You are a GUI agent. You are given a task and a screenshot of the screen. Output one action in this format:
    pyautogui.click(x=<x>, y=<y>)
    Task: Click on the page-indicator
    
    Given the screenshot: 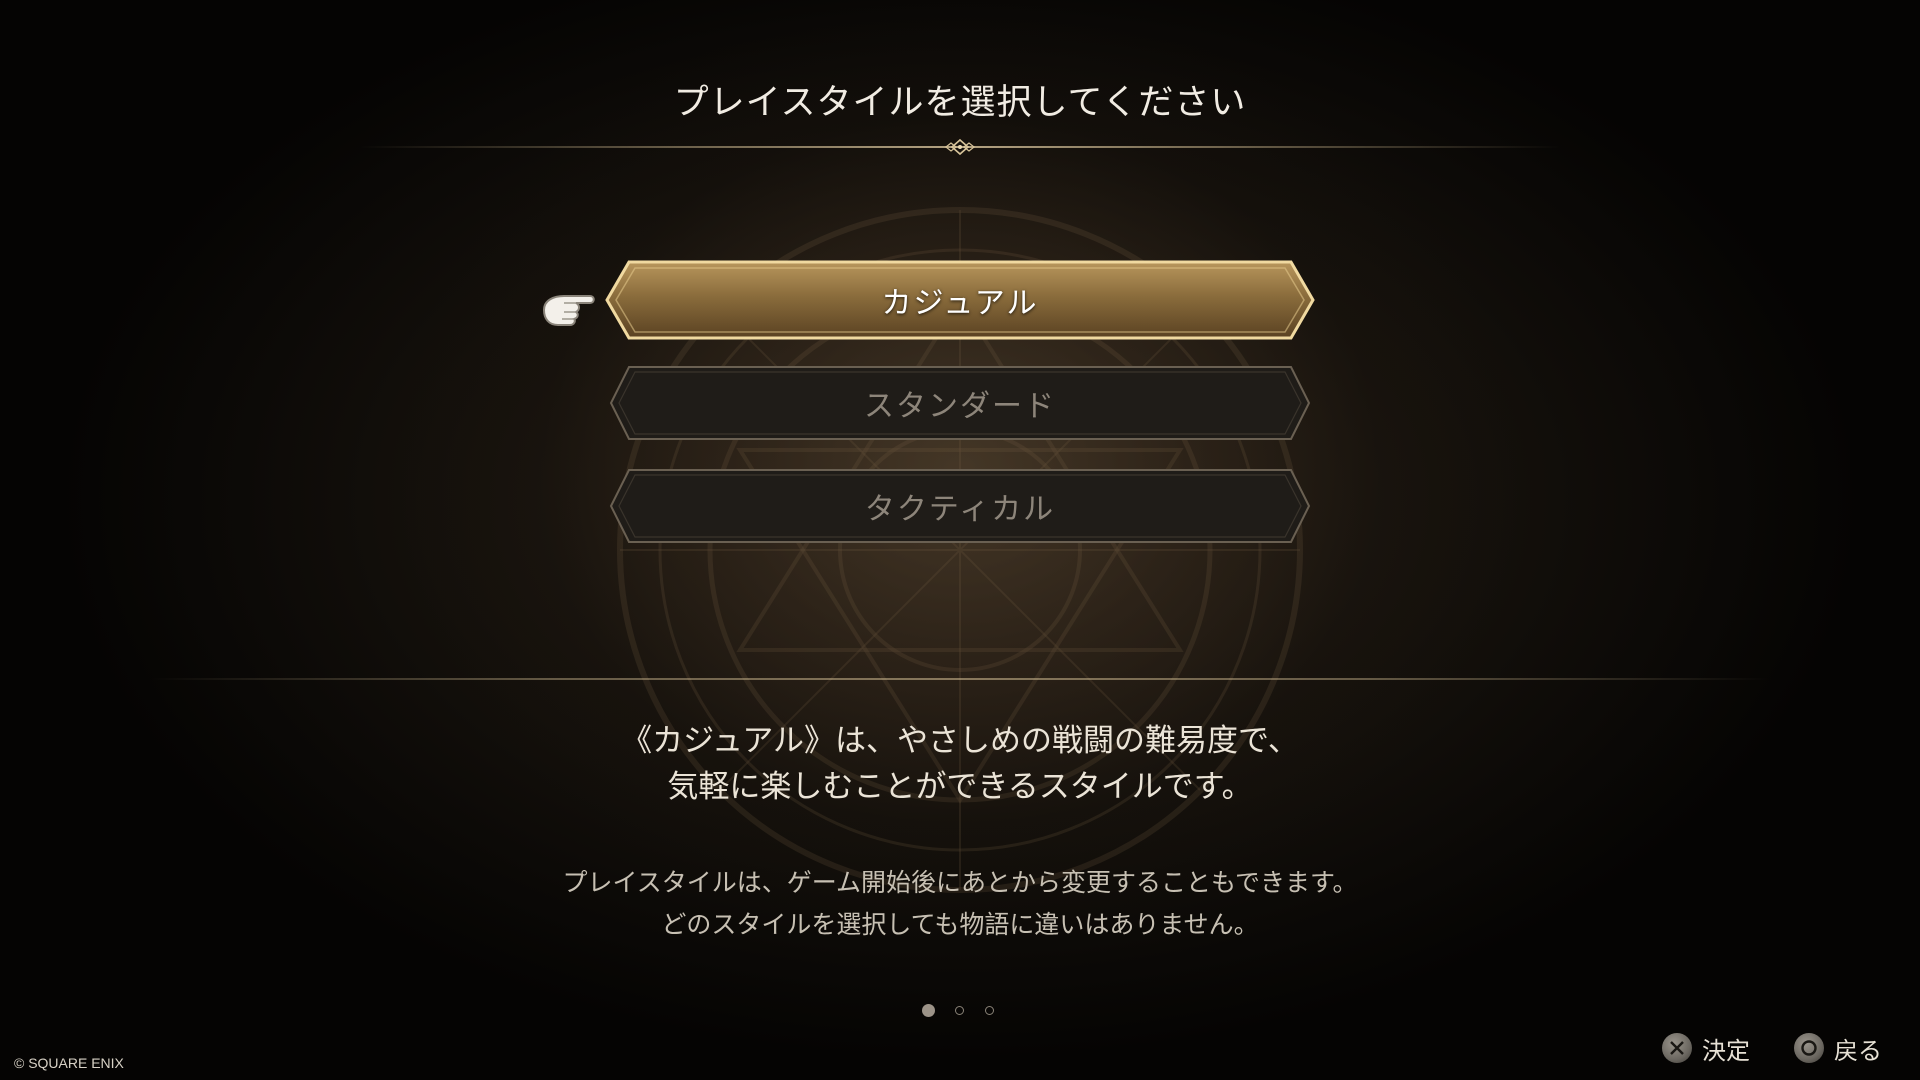 What is the action you would take?
    pyautogui.click(x=960, y=1010)
    